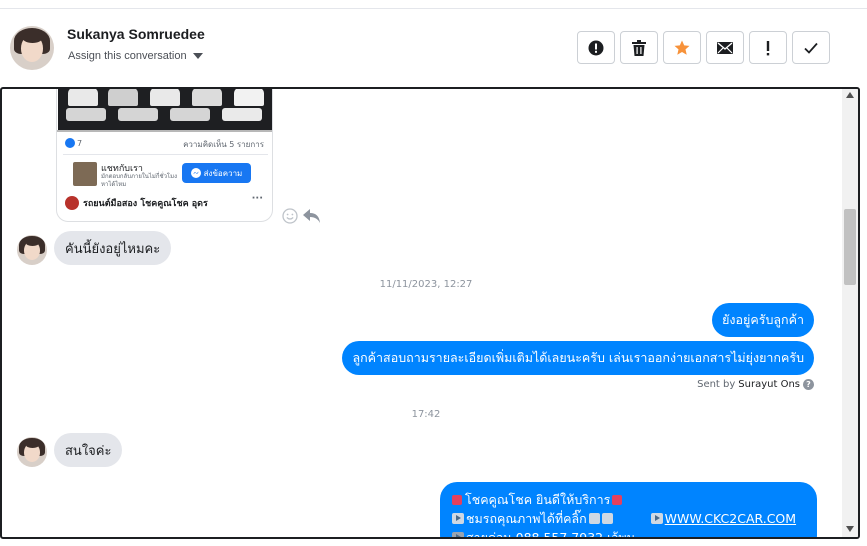 The width and height of the screenshot is (867, 546). What do you see at coordinates (808, 384) in the screenshot?
I see `help-icon: ?` at bounding box center [808, 384].